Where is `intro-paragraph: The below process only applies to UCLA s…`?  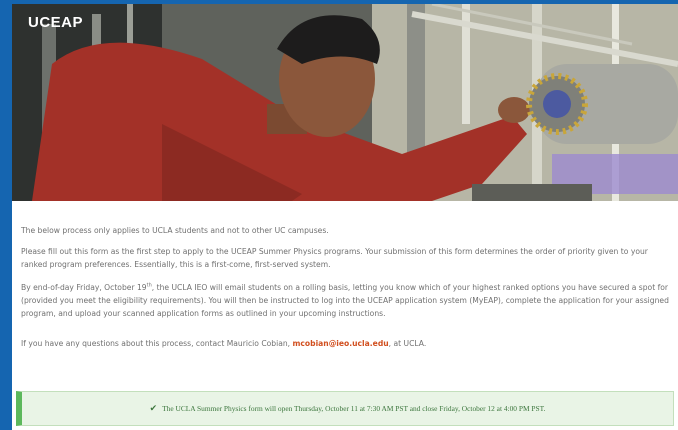 intro-paragraph: The below process only applies to UCLA s… is located at coordinates (346, 230).